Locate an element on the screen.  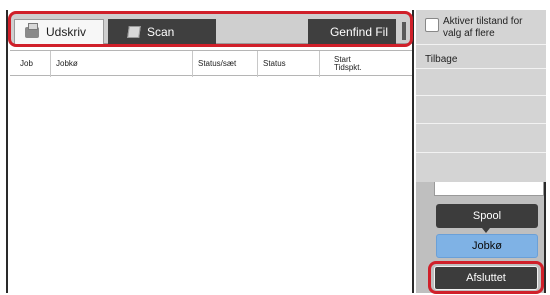
back-item: Tilbage is located at coordinates (441, 59).